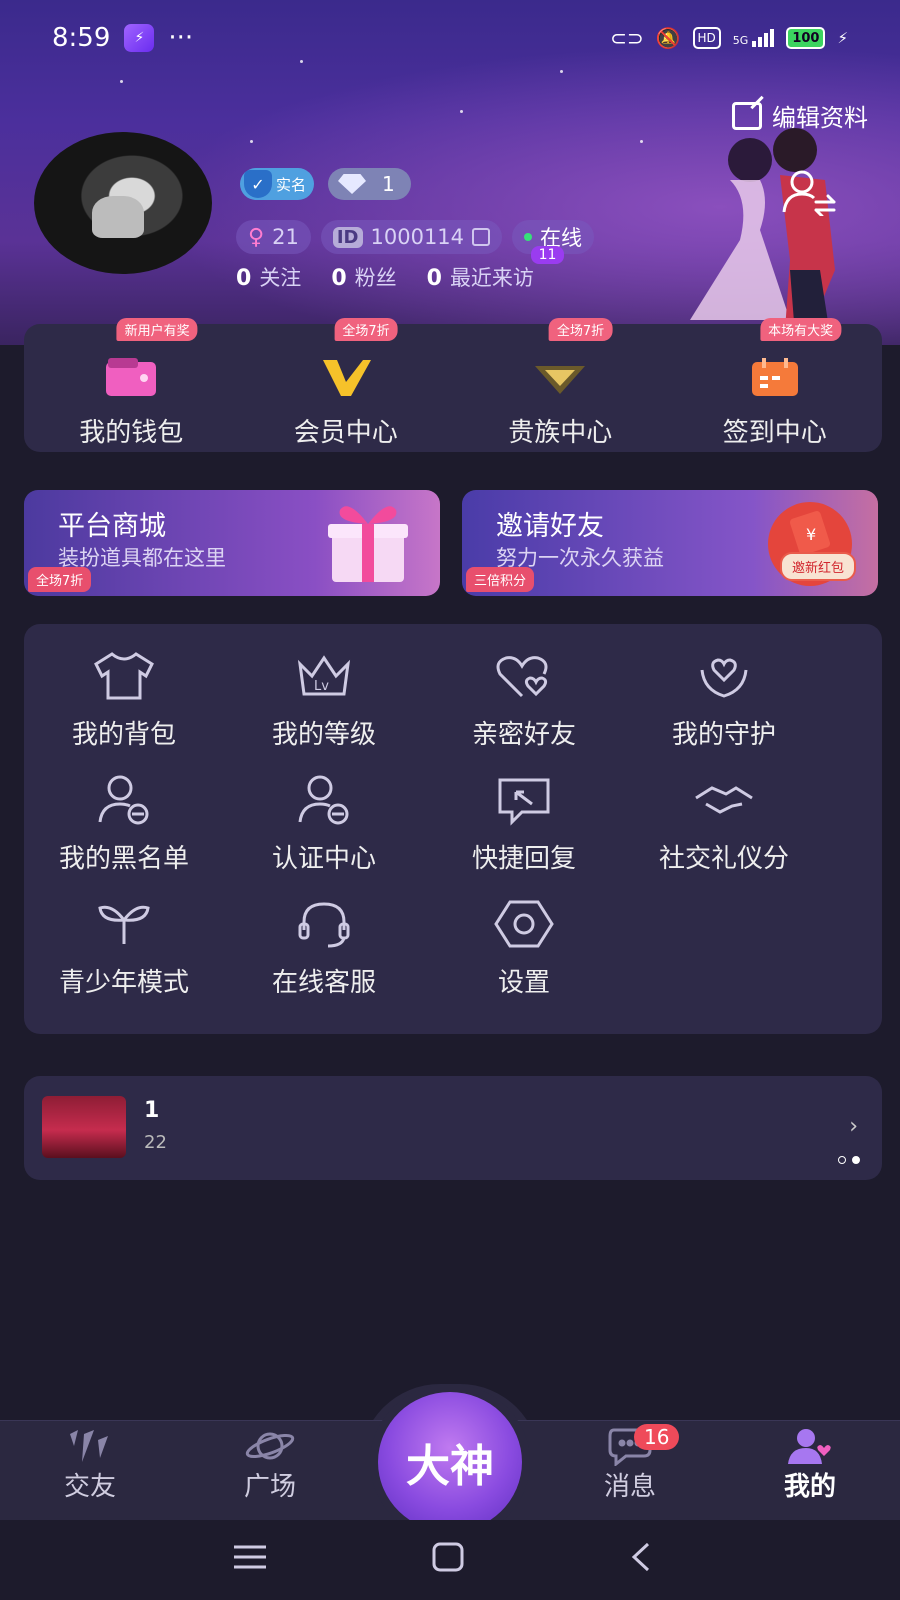 This screenshot has width=900, height=1600. I want to click on service-label: 我的黑名单, so click(123, 859).